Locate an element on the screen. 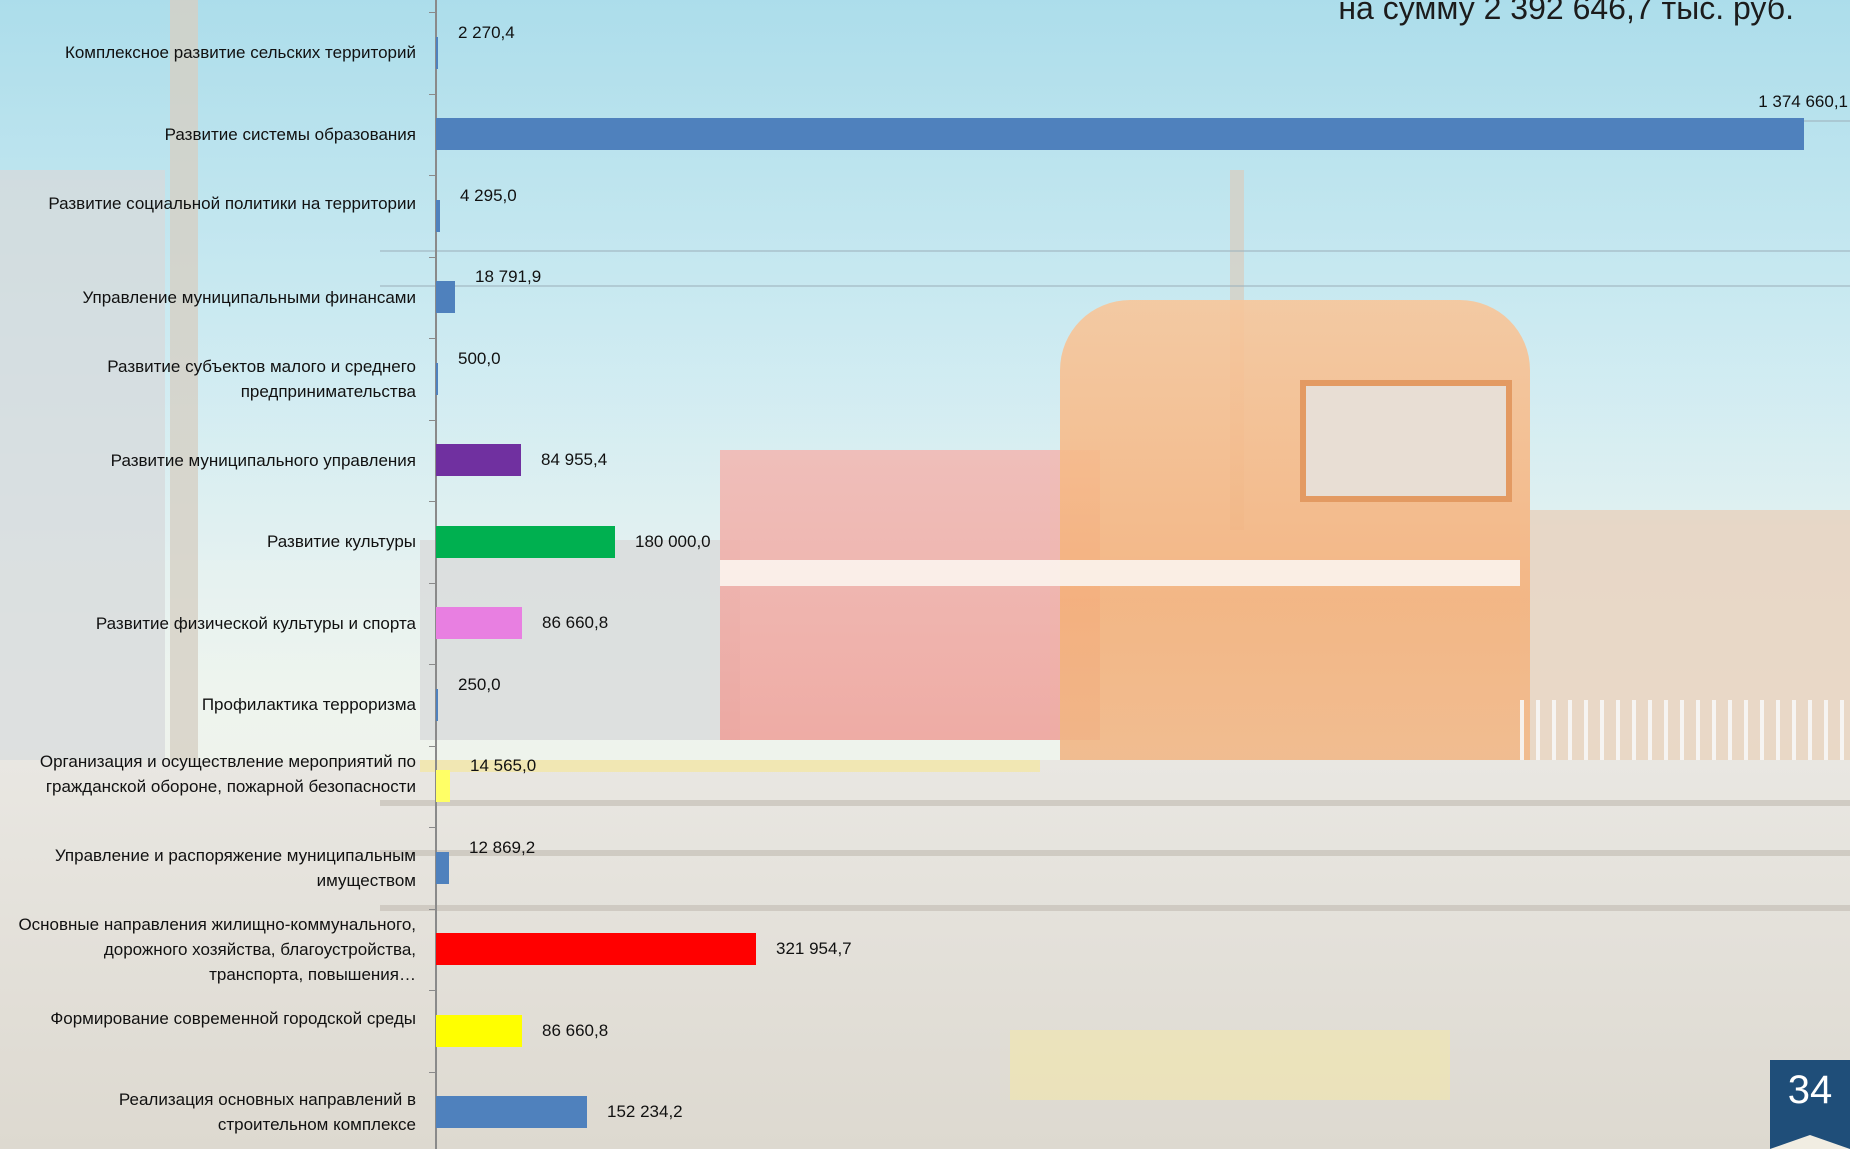 Image resolution: width=1850 pixels, height=1149 pixels. page-number-badge: 34 is located at coordinates (1810, 1104).